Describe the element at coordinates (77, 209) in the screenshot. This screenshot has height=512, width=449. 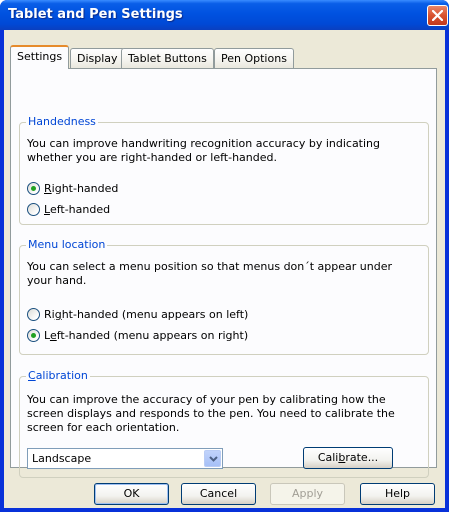
I see `handedness-left-label: Left-handed` at that location.